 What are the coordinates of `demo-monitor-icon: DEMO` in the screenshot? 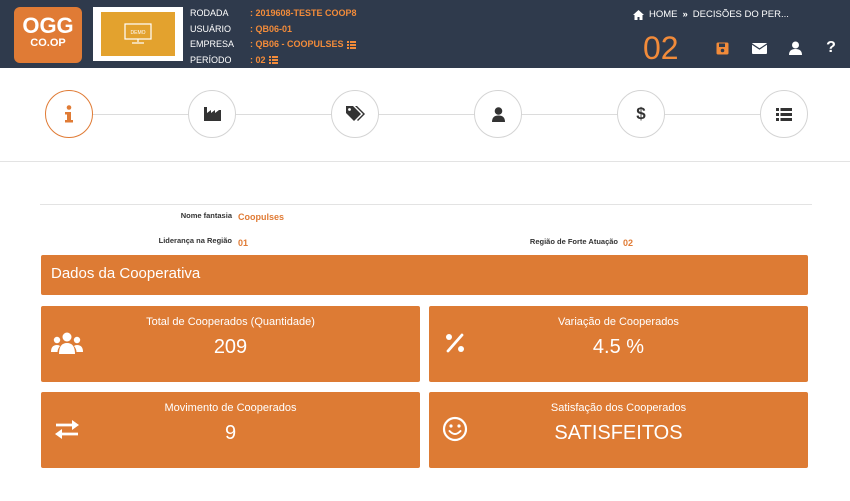 It's located at (138, 34).